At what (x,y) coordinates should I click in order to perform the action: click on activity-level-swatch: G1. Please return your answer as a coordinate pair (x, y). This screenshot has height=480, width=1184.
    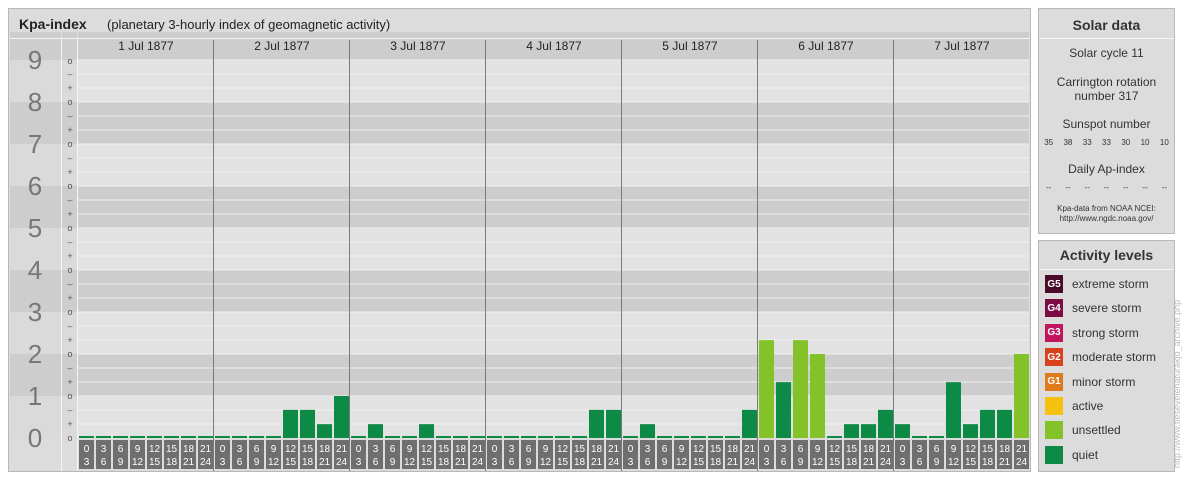
    Looking at the image, I should click on (1054, 381).